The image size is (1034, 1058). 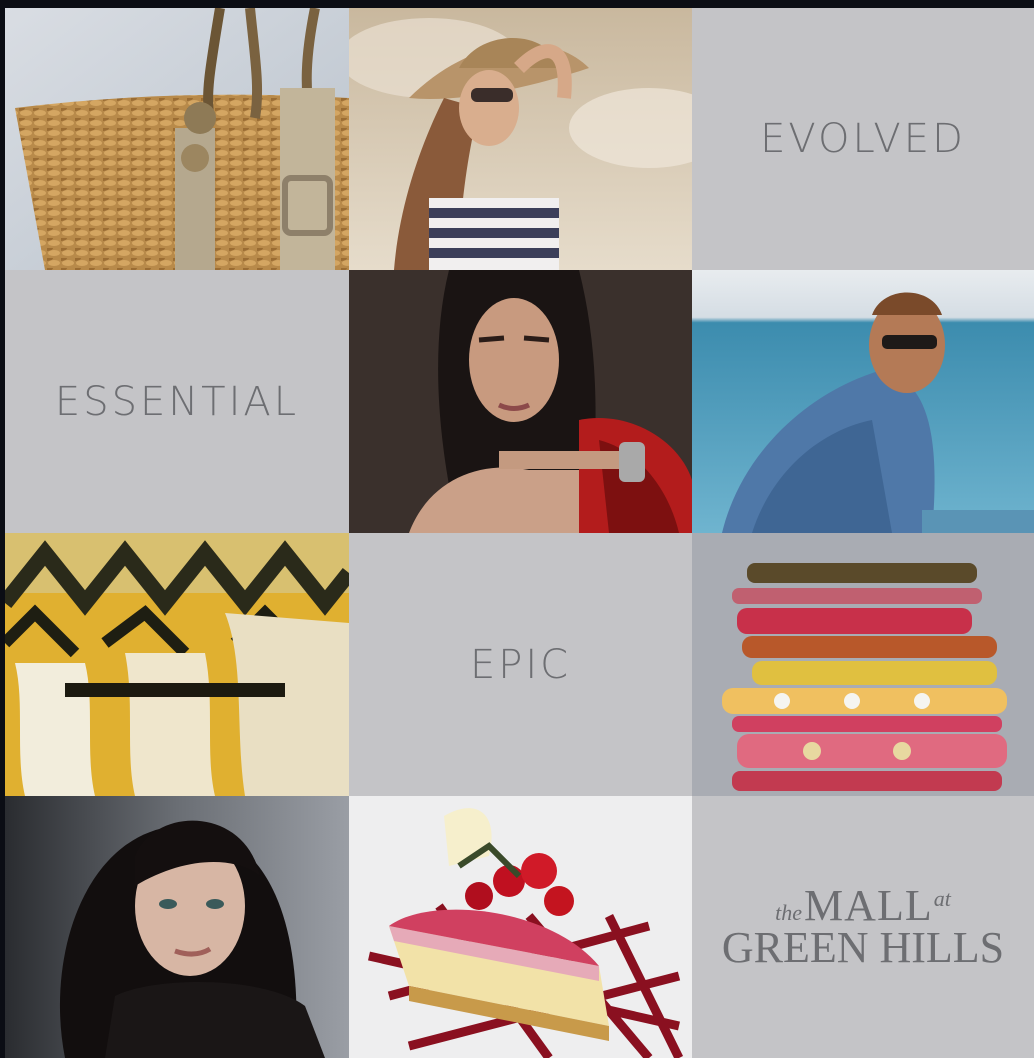 I want to click on mall-logo: the MALL at GREEN HILLS, so click(x=863, y=927).